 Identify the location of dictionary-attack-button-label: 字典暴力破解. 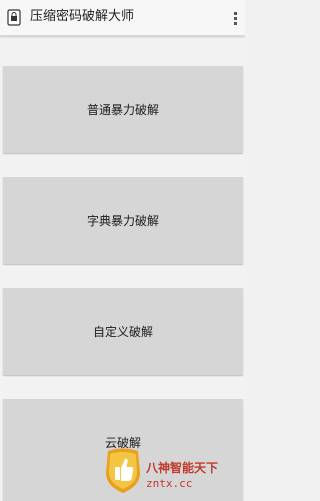
(122, 221).